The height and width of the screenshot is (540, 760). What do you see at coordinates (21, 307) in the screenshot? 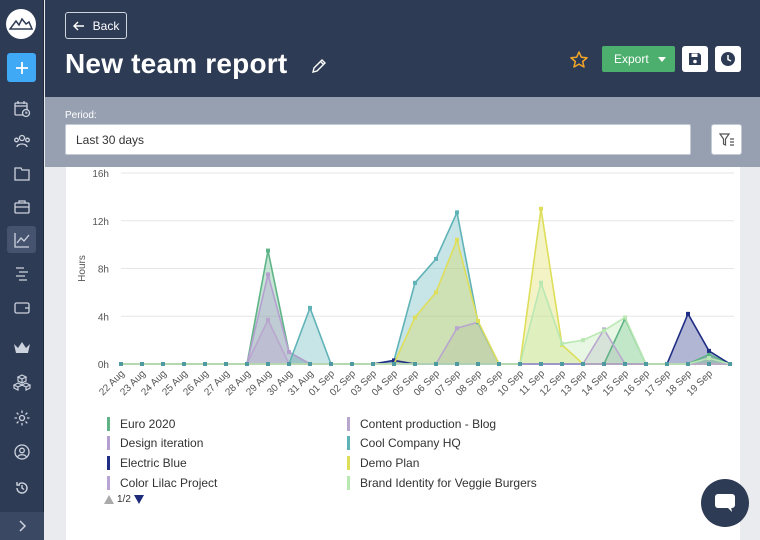
I see `billing-icon` at bounding box center [21, 307].